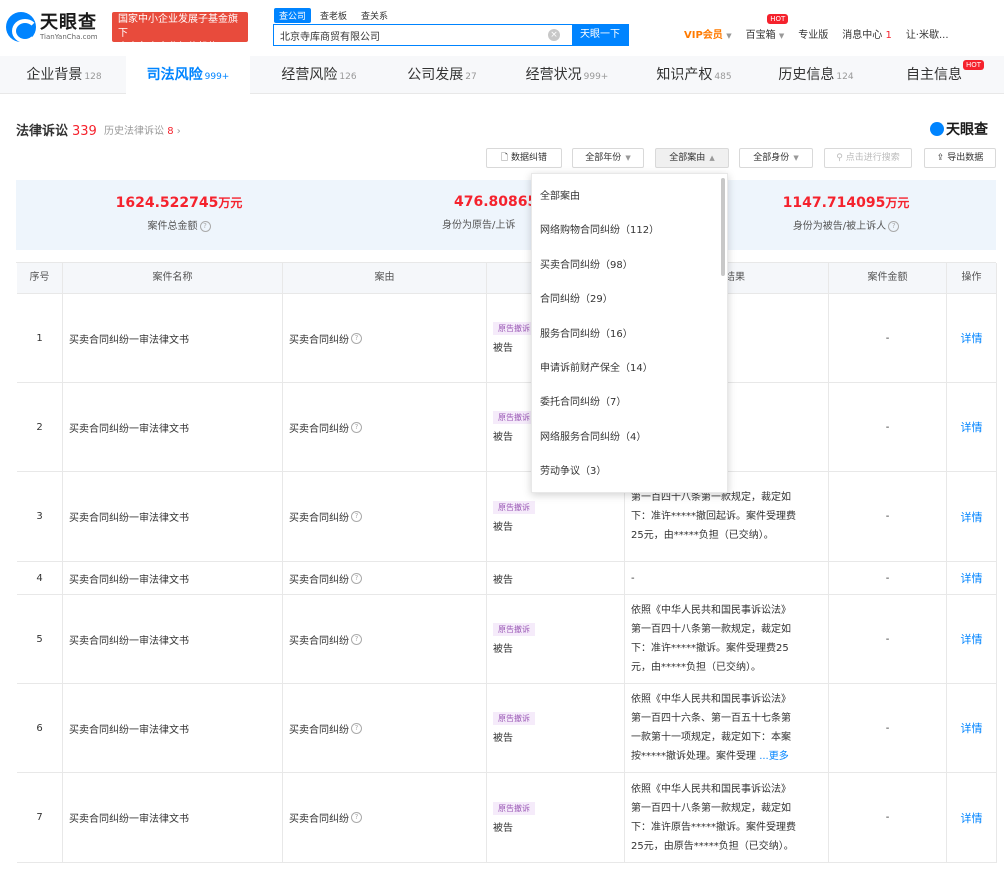 This screenshot has width=1004, height=872. Describe the element at coordinates (774, 756) in the screenshot. I see `more-link: ...更多` at that location.